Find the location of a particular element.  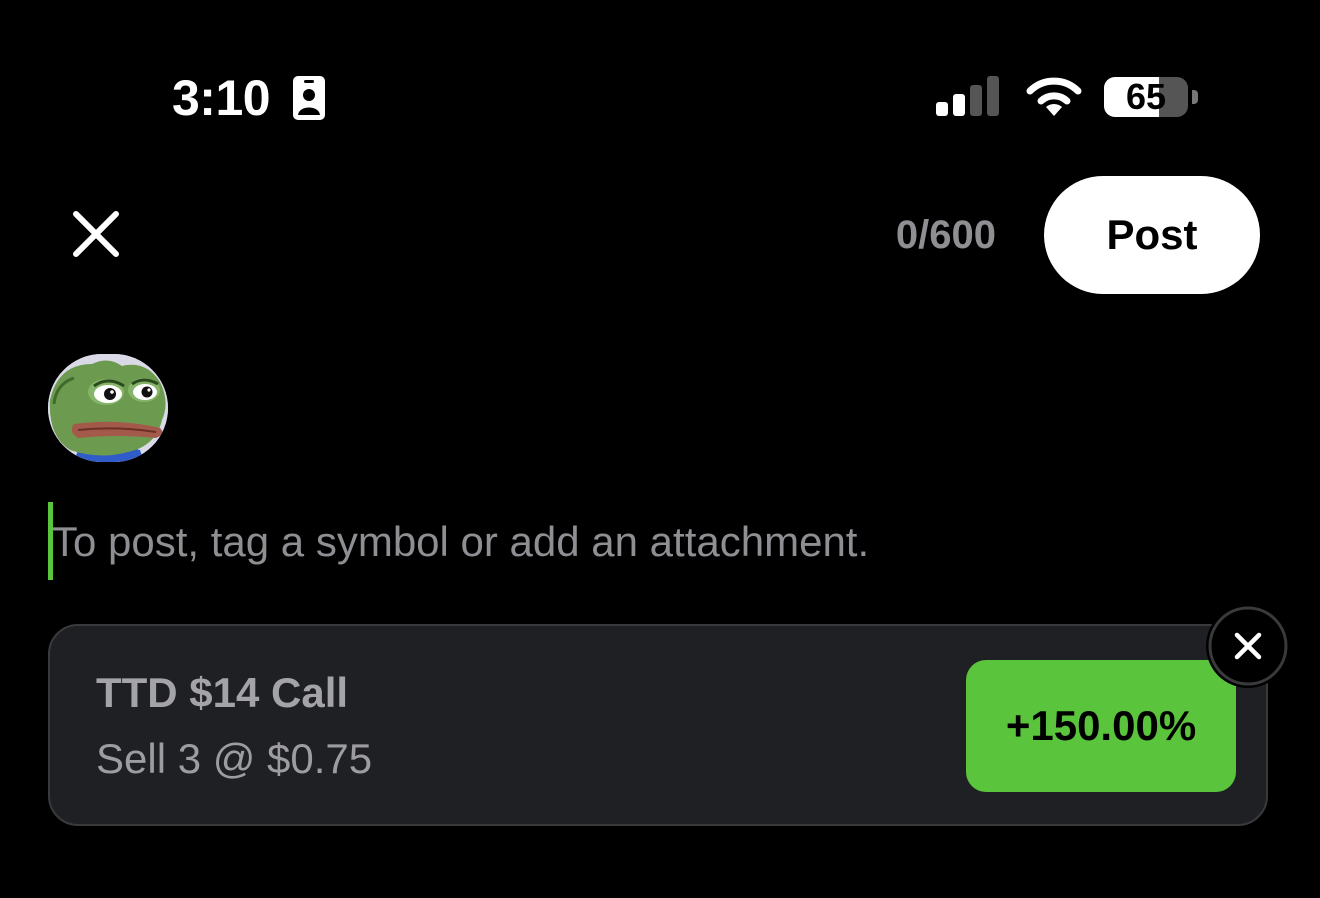

cellular-signal-icon is located at coordinates (967, 96).